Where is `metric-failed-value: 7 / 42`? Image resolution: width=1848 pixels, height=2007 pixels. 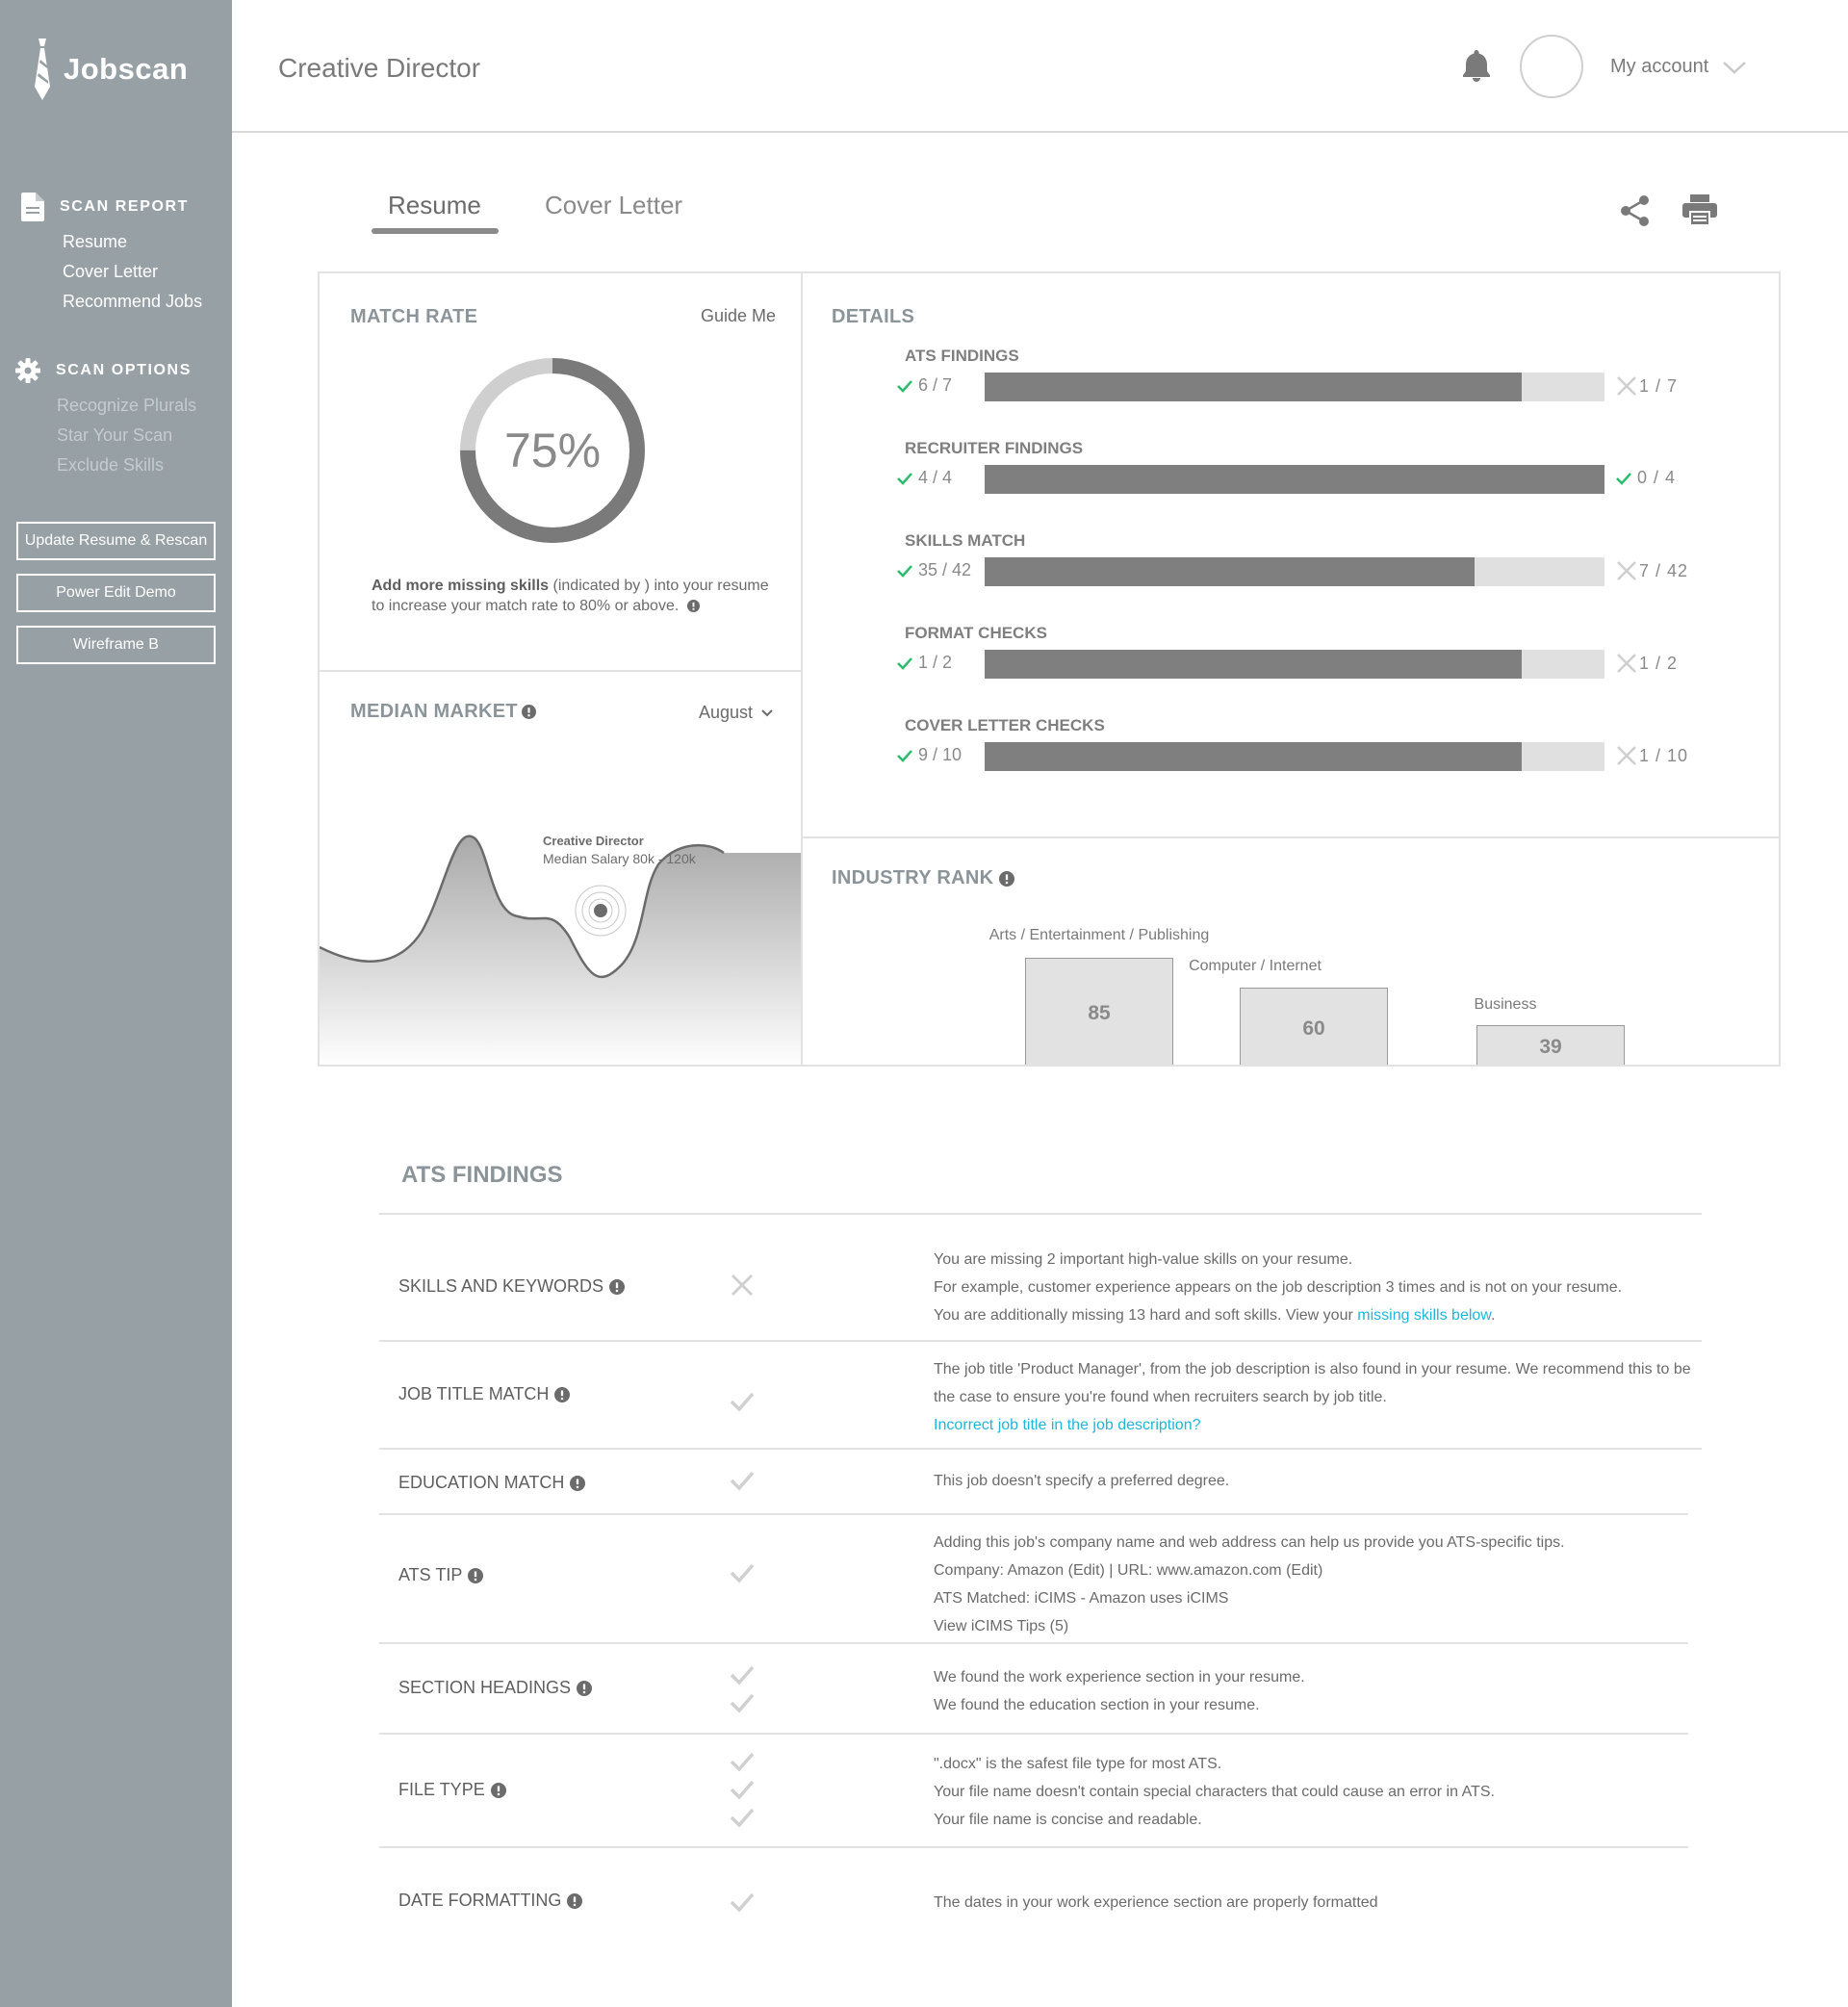 metric-failed-value: 7 / 42 is located at coordinates (1664, 570).